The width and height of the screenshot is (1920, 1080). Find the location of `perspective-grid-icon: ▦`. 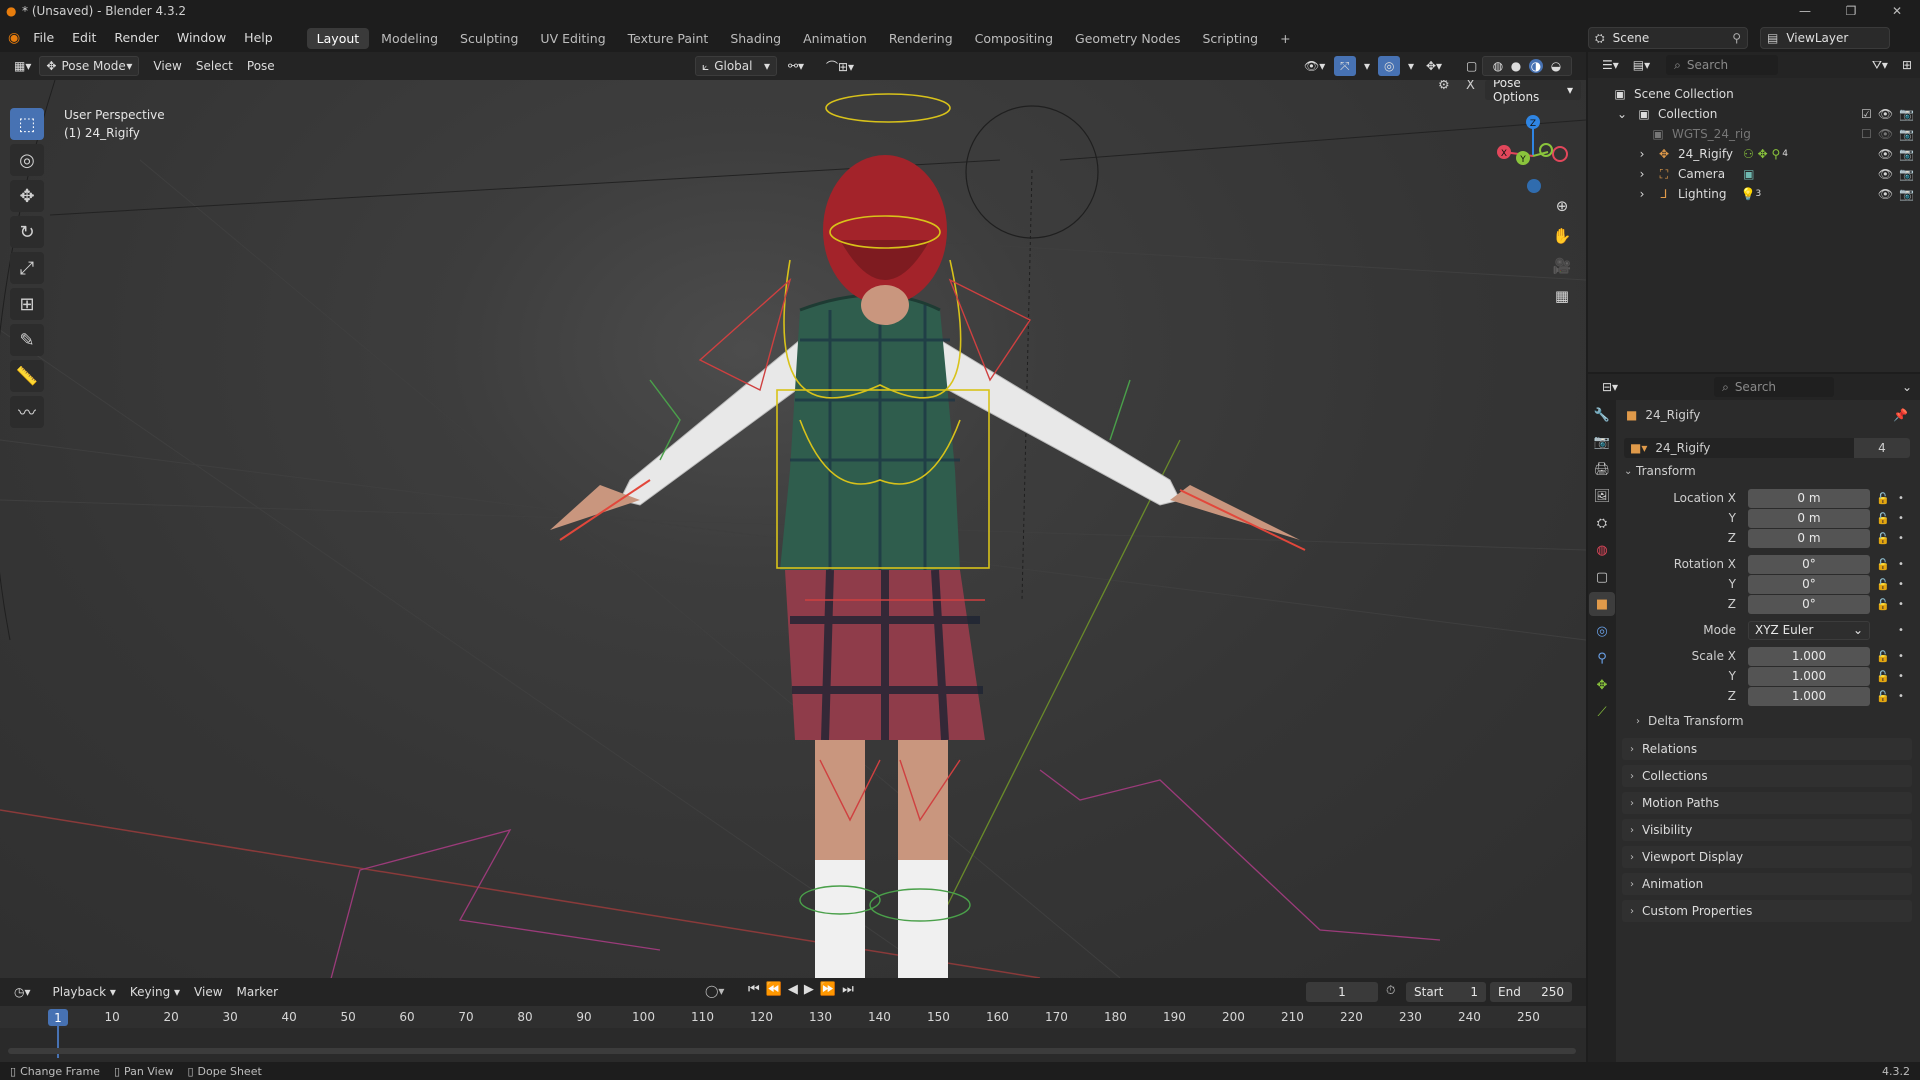

perspective-grid-icon: ▦ is located at coordinates (1562, 296).